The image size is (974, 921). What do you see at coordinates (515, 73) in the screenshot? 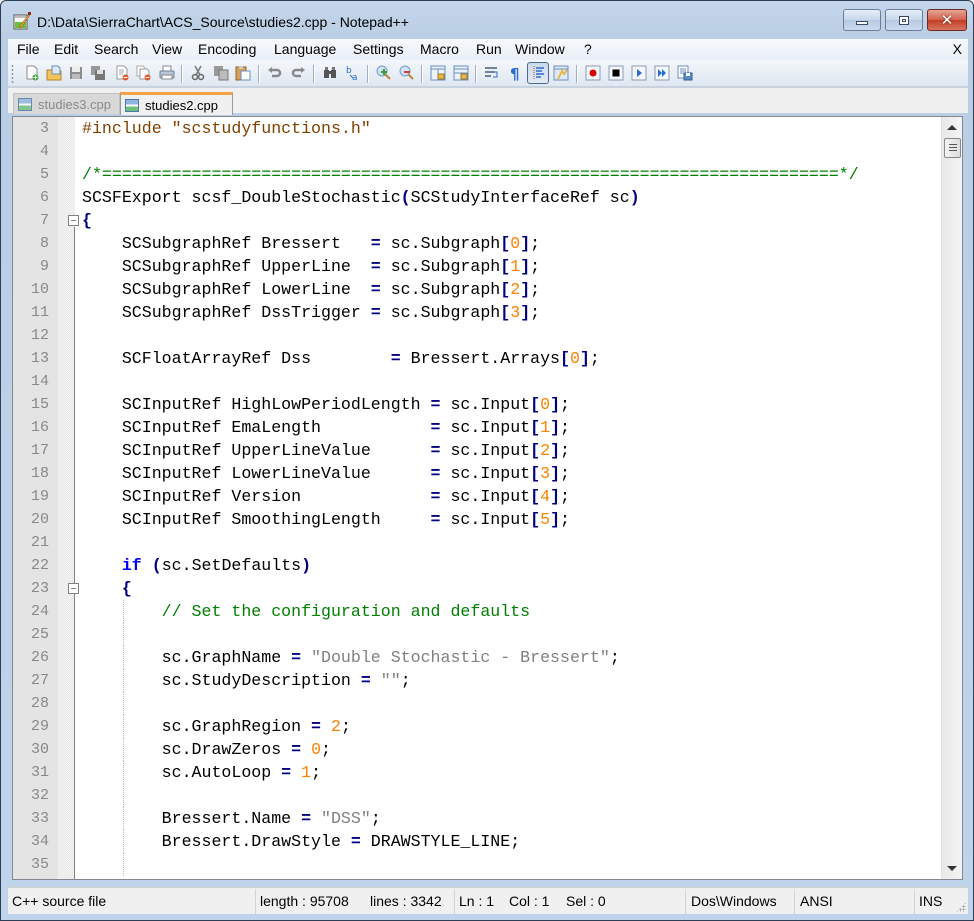
I see `show-all-characters-button: ¶` at bounding box center [515, 73].